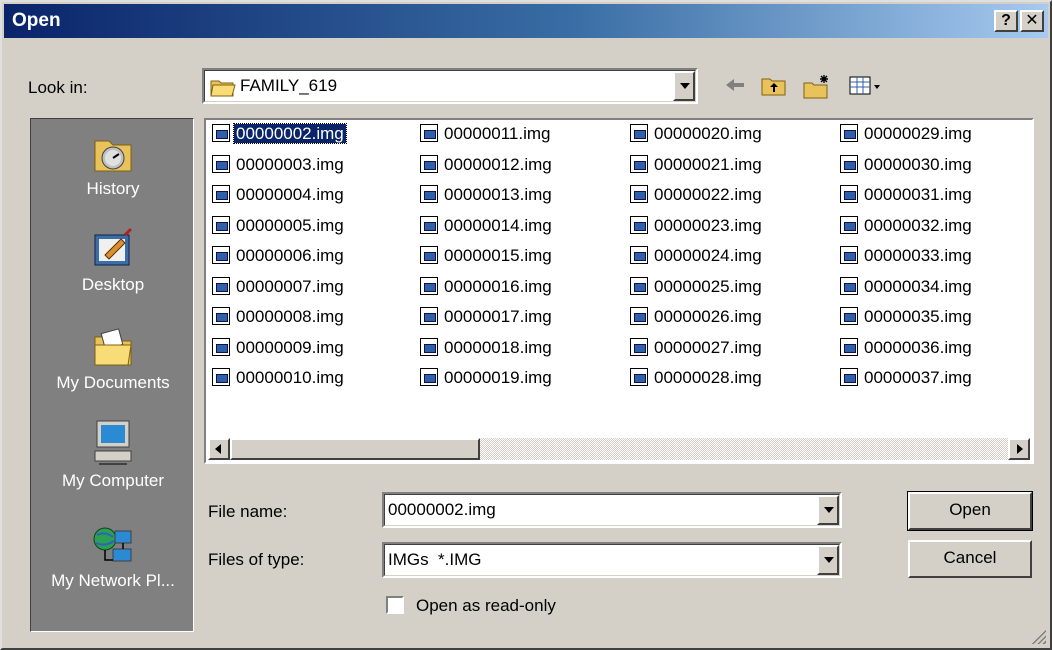 The image size is (1052, 650). What do you see at coordinates (612, 510) in the screenshot?
I see `file-name-input: 00000002.img` at bounding box center [612, 510].